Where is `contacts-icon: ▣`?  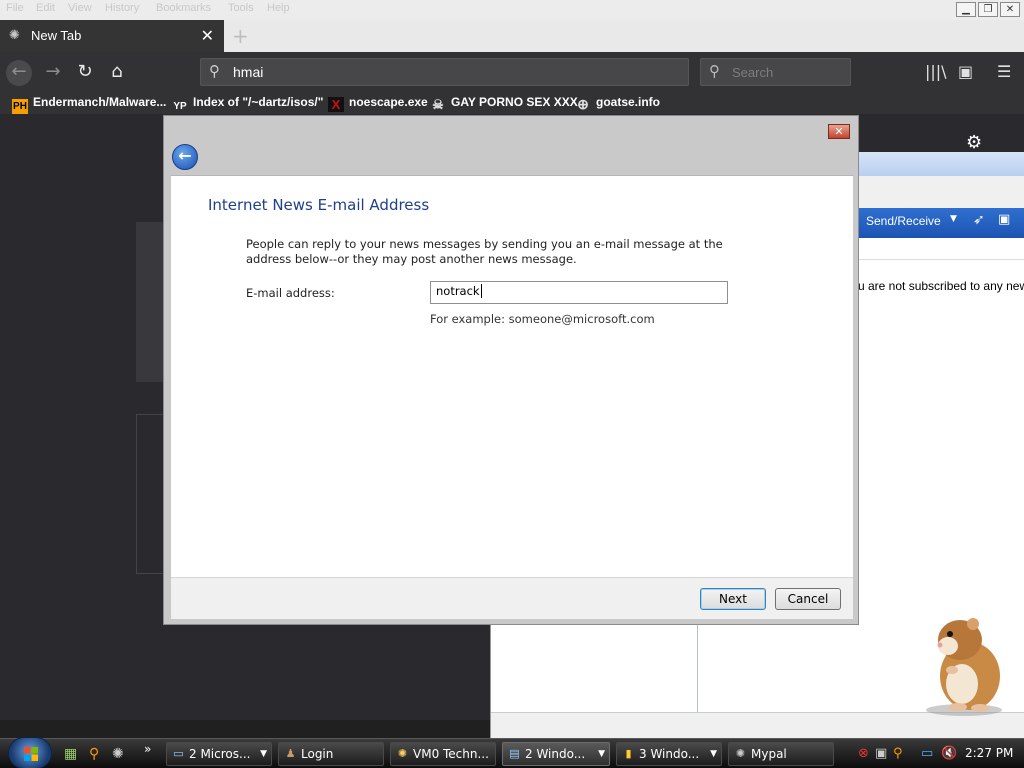 contacts-icon: ▣ is located at coordinates (1004, 219).